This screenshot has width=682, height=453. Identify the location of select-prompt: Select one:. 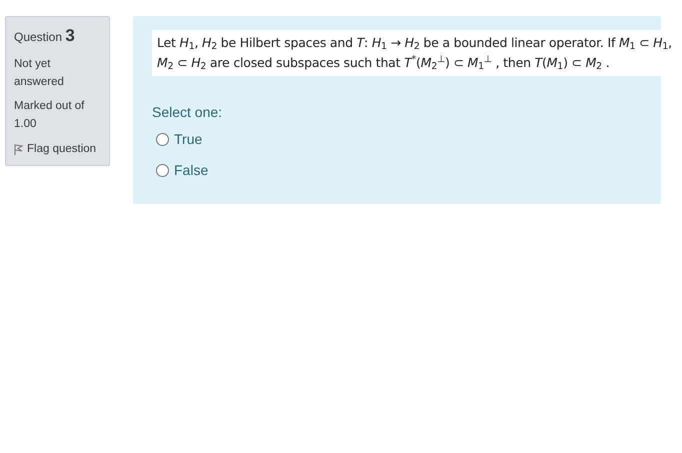
(188, 112).